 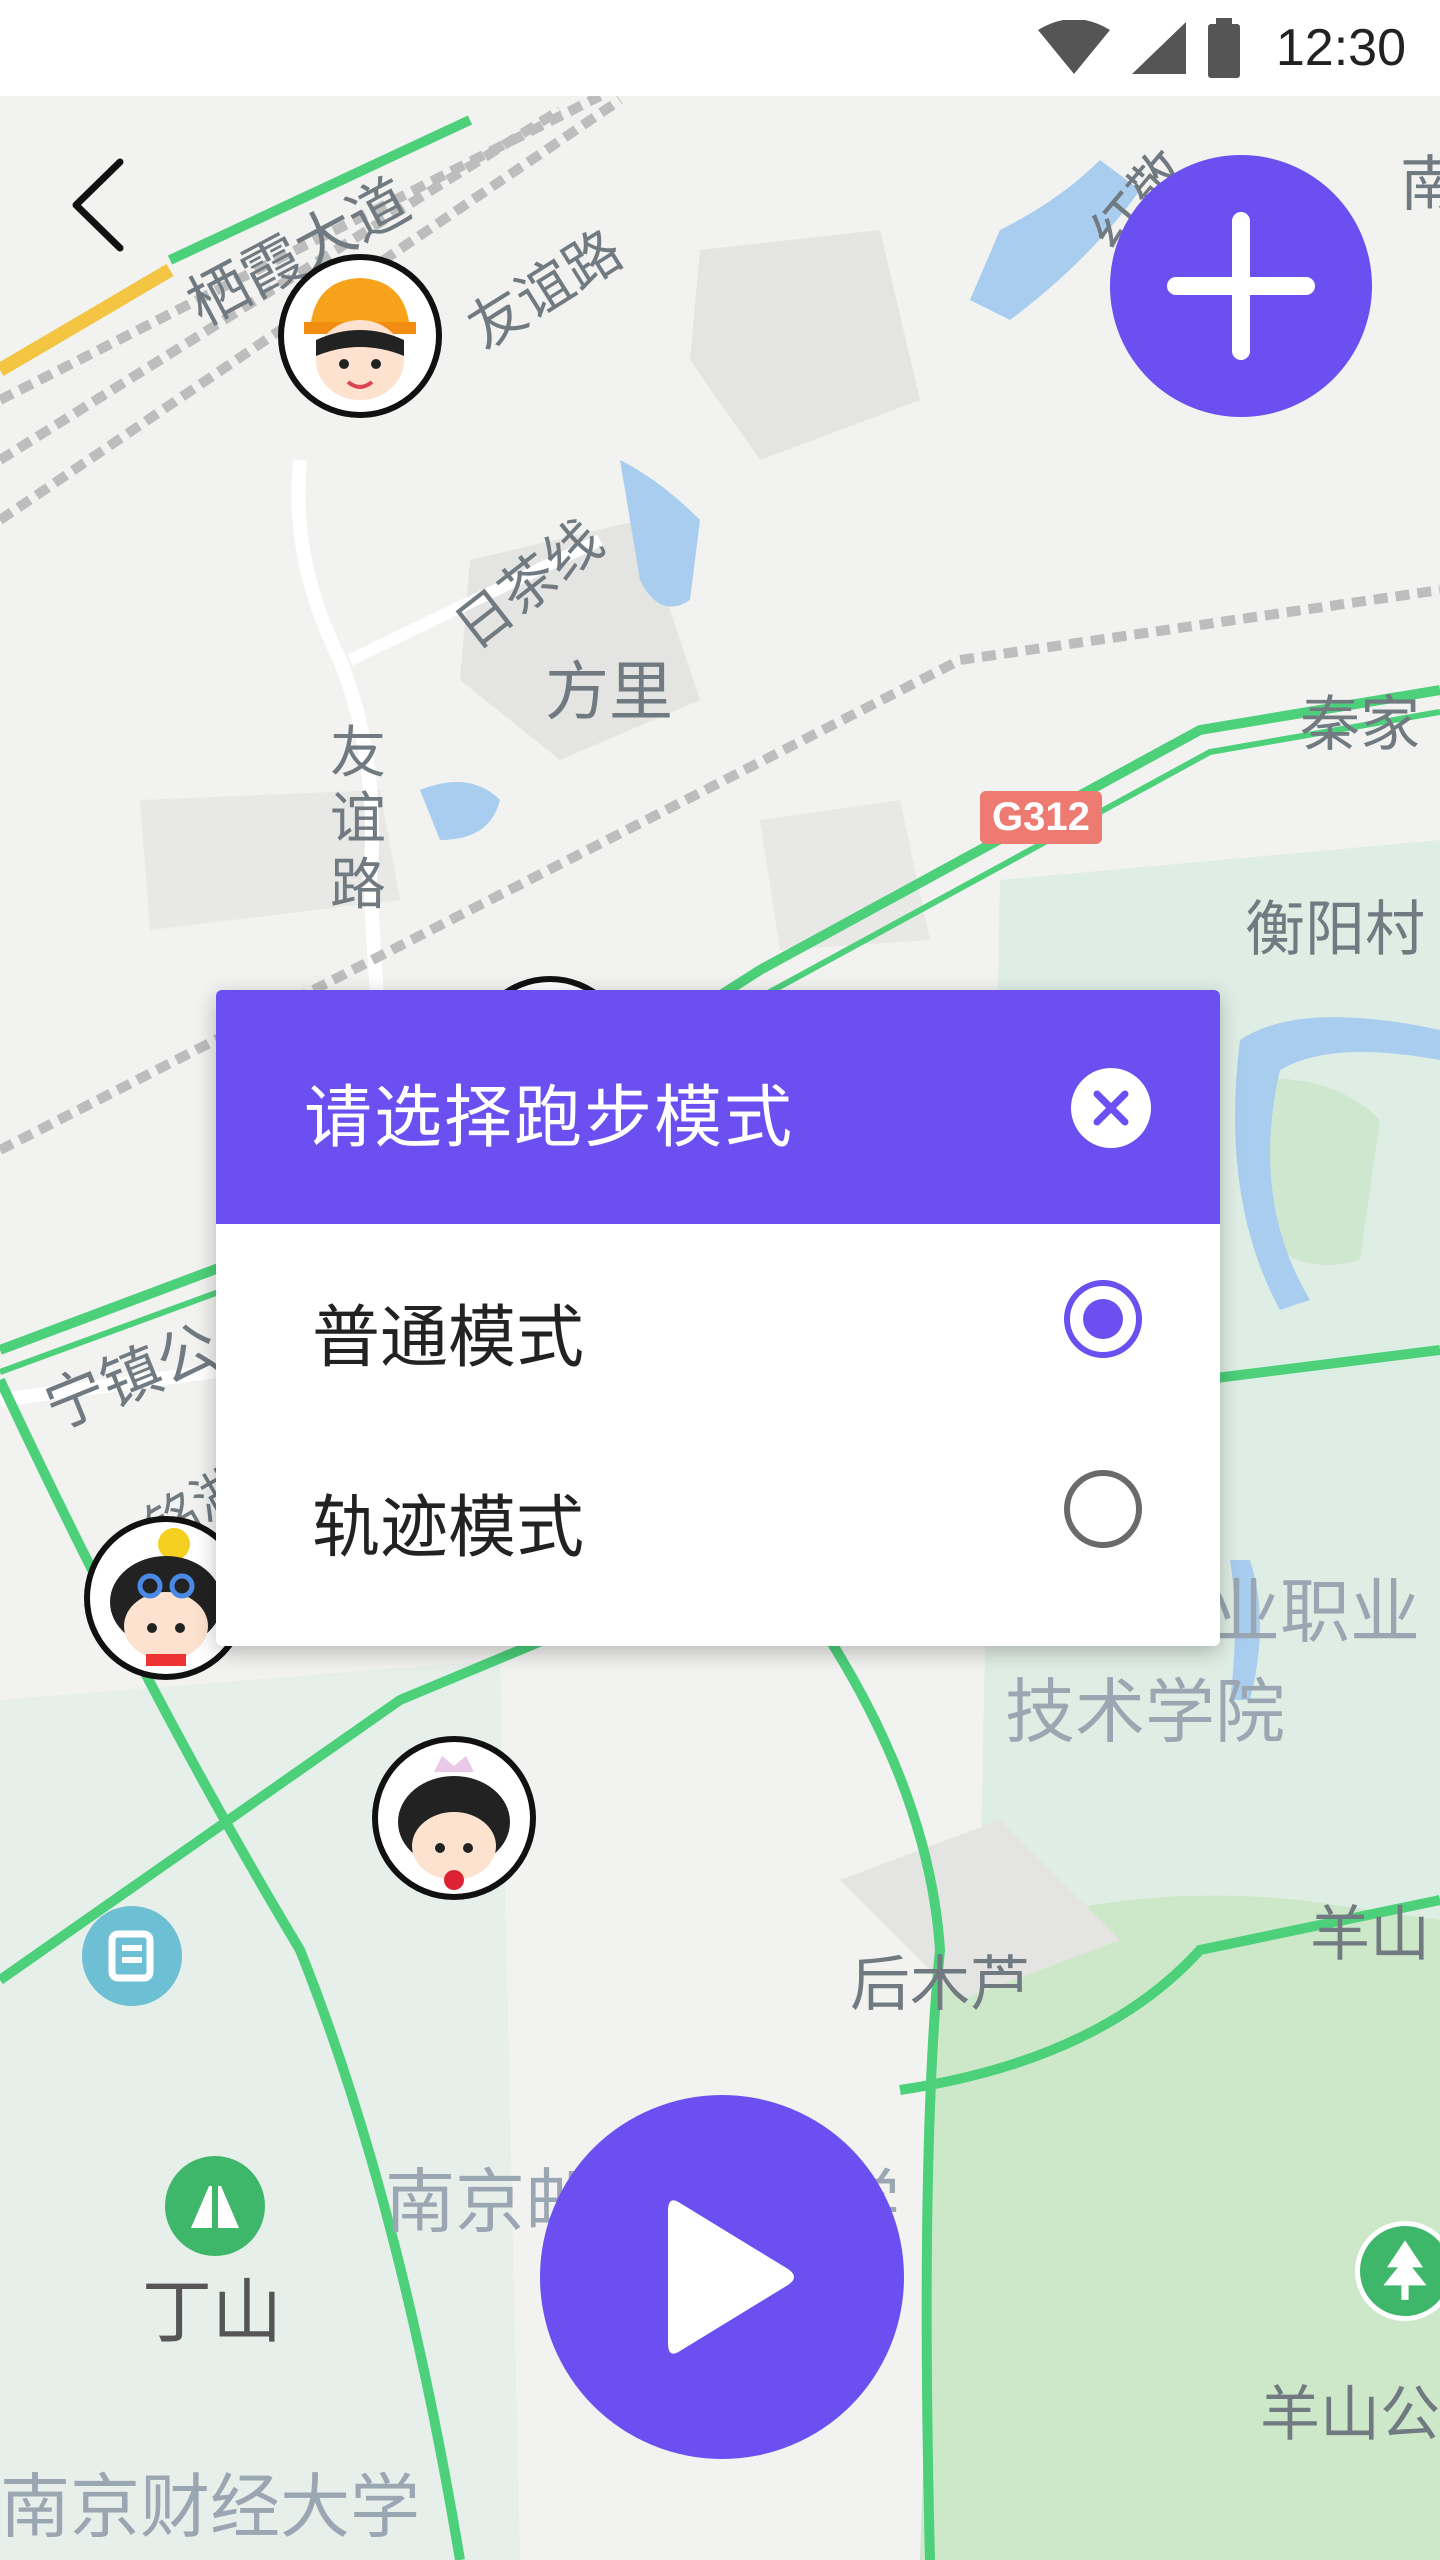 What do you see at coordinates (132, 1956) in the screenshot?
I see `service-area-icon` at bounding box center [132, 1956].